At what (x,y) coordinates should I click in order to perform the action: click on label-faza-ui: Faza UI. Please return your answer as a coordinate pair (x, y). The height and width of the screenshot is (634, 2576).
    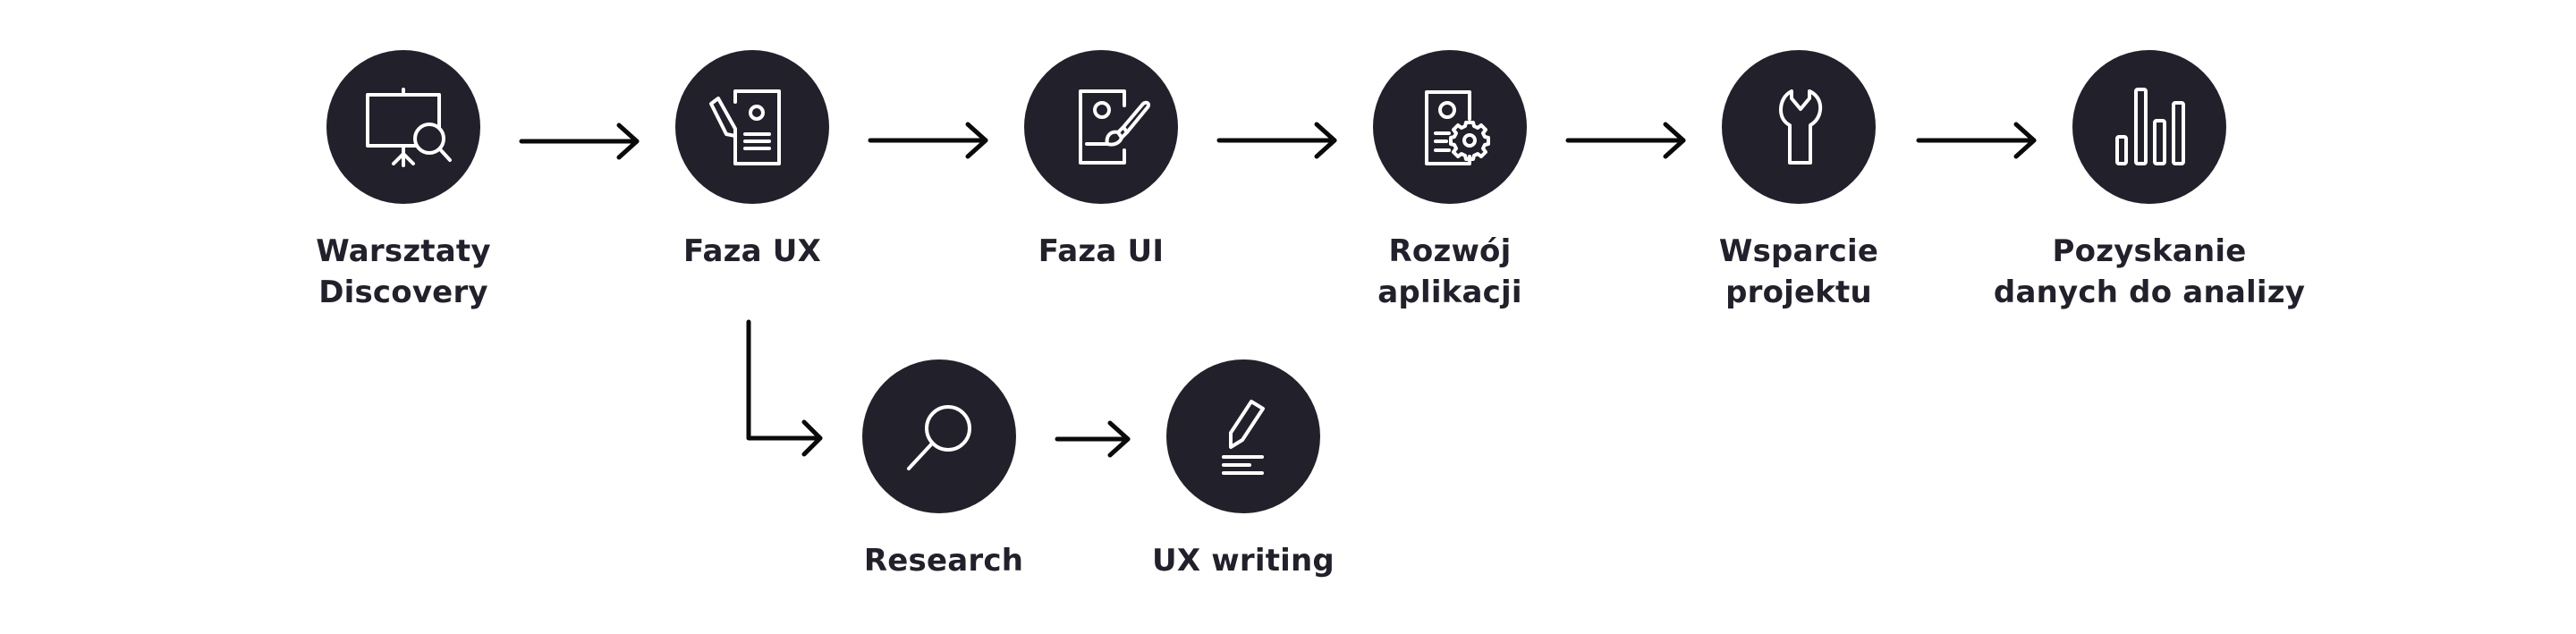
    Looking at the image, I should click on (1101, 252).